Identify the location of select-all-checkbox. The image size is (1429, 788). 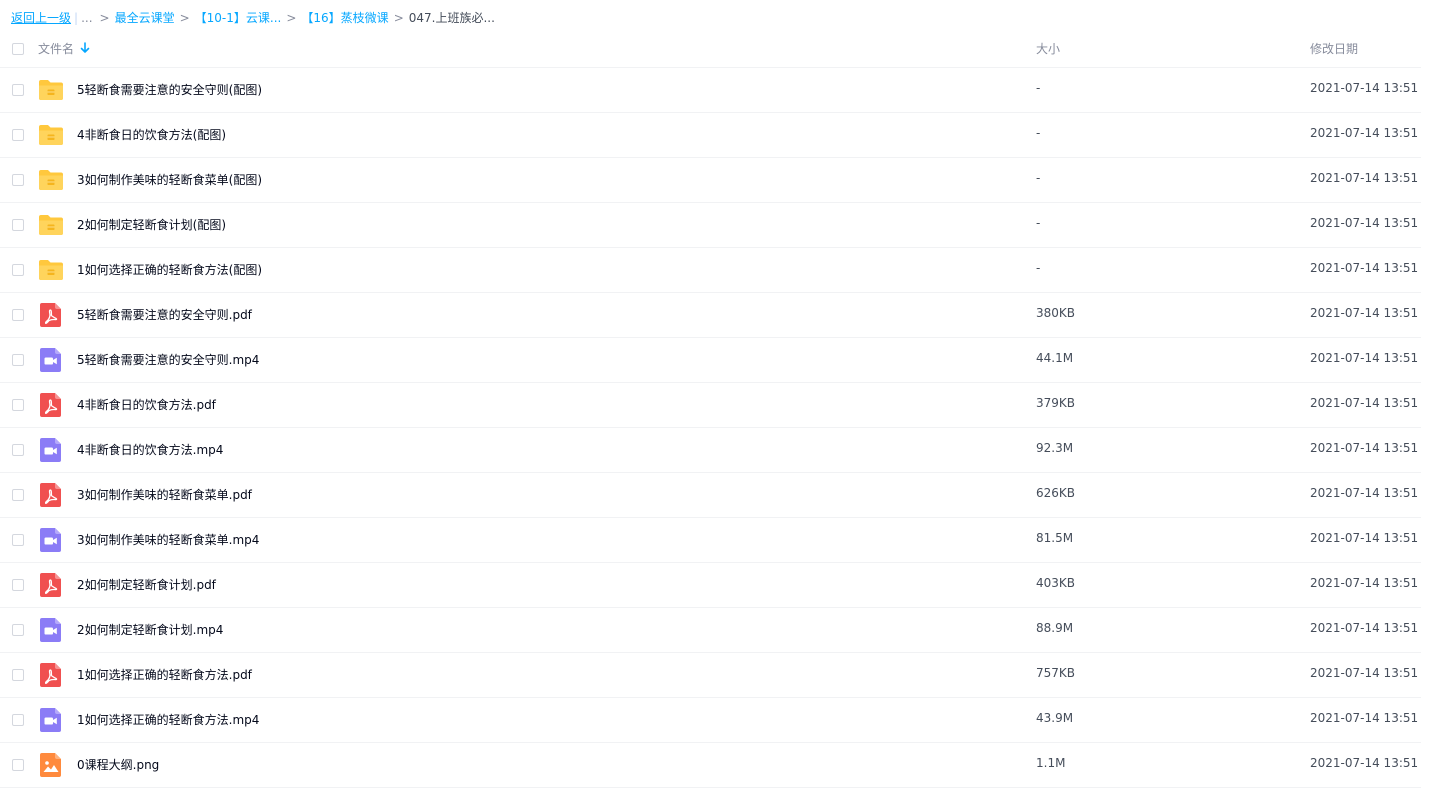
(18, 49).